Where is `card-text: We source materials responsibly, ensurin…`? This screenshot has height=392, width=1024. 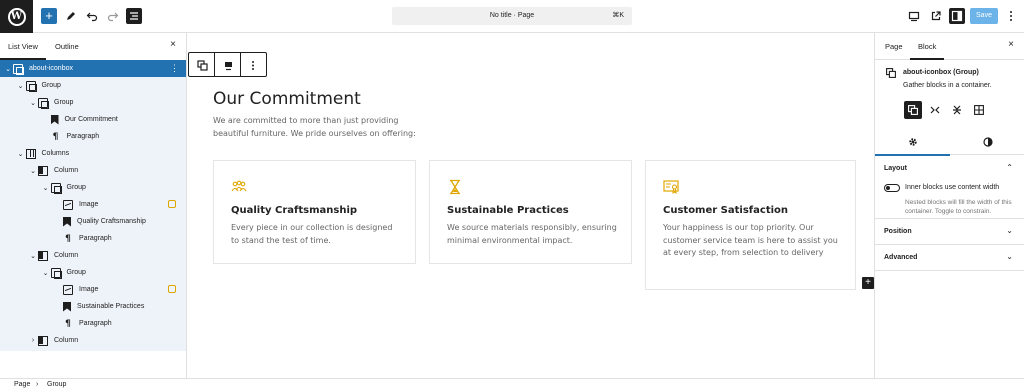 card-text: We source materials responsibly, ensurin… is located at coordinates (532, 234).